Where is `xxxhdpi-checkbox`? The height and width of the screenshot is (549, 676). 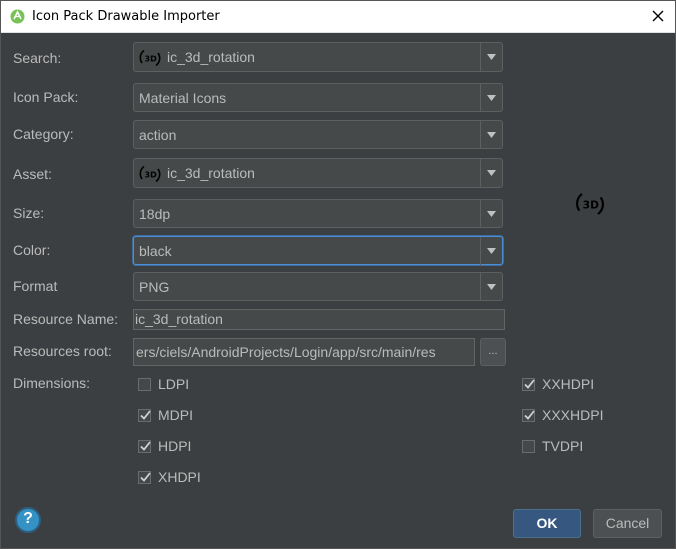 xxxhdpi-checkbox is located at coordinates (528, 415).